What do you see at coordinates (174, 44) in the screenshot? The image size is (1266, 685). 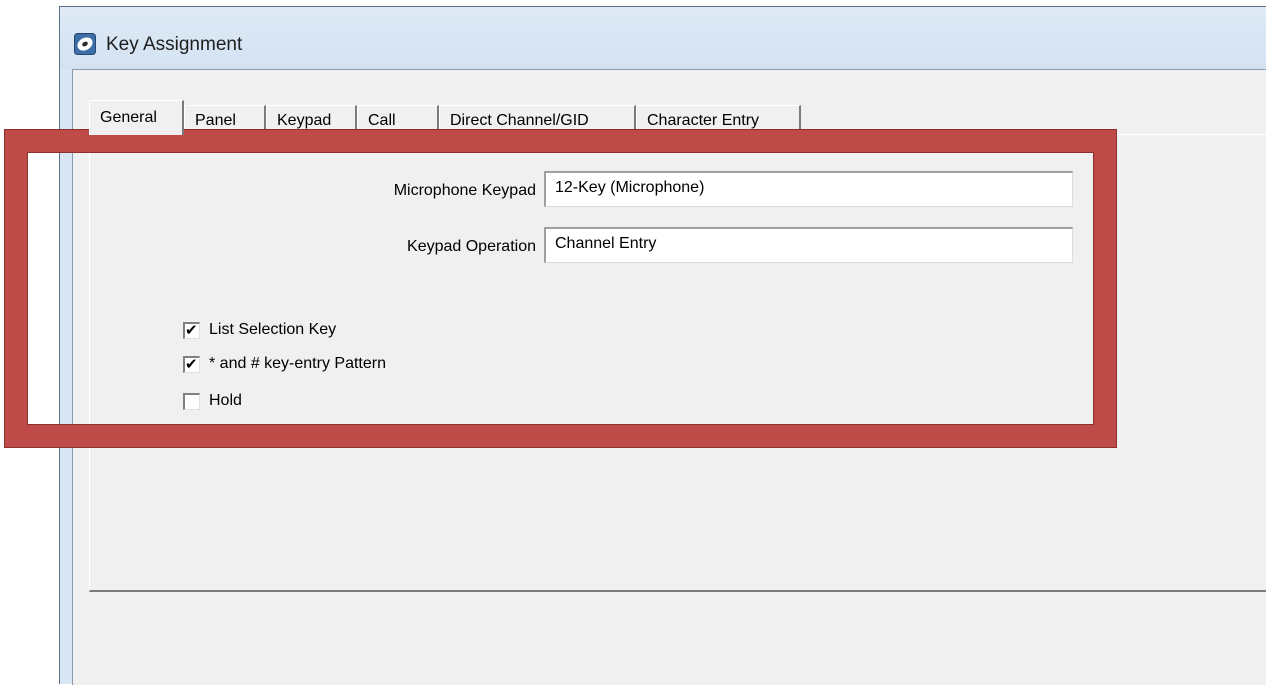 I see `window-title: Key Assignment` at bounding box center [174, 44].